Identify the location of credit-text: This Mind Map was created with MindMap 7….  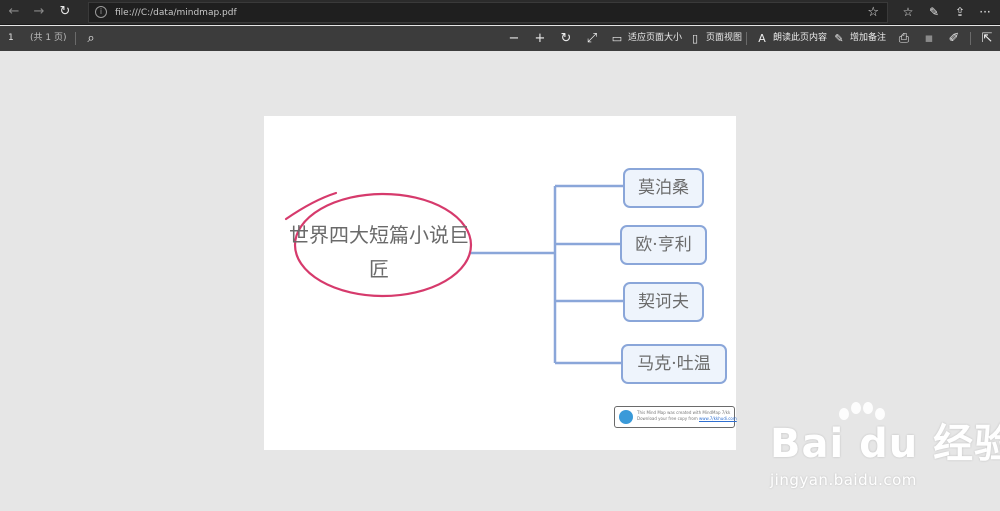
(687, 416).